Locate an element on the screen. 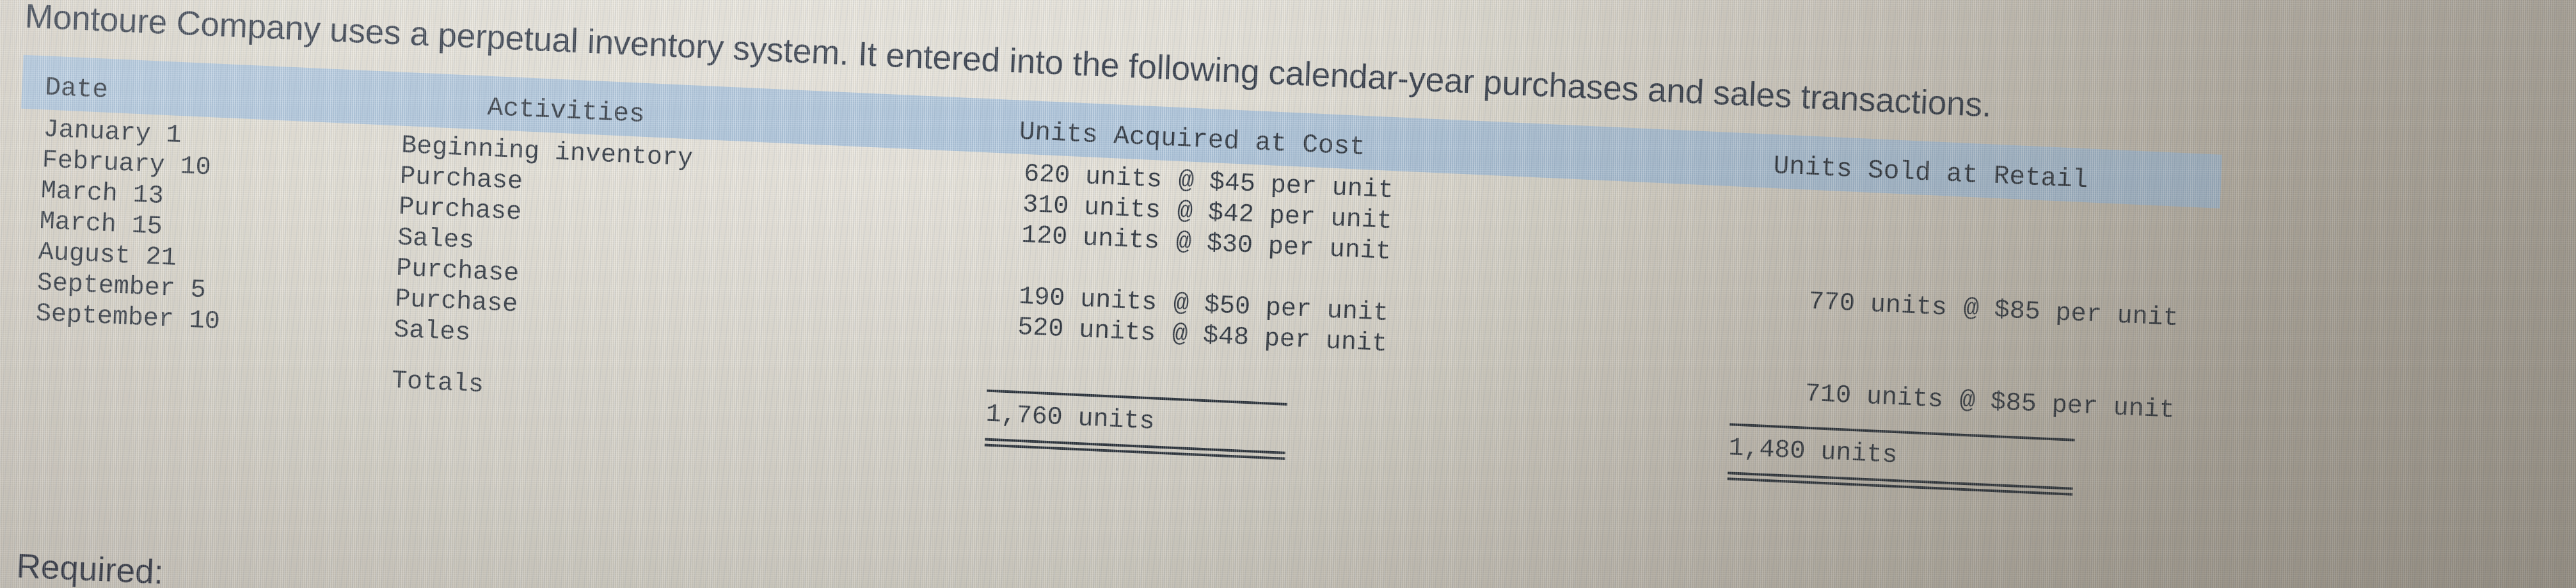  required-heading: Required: is located at coordinates (90, 567).